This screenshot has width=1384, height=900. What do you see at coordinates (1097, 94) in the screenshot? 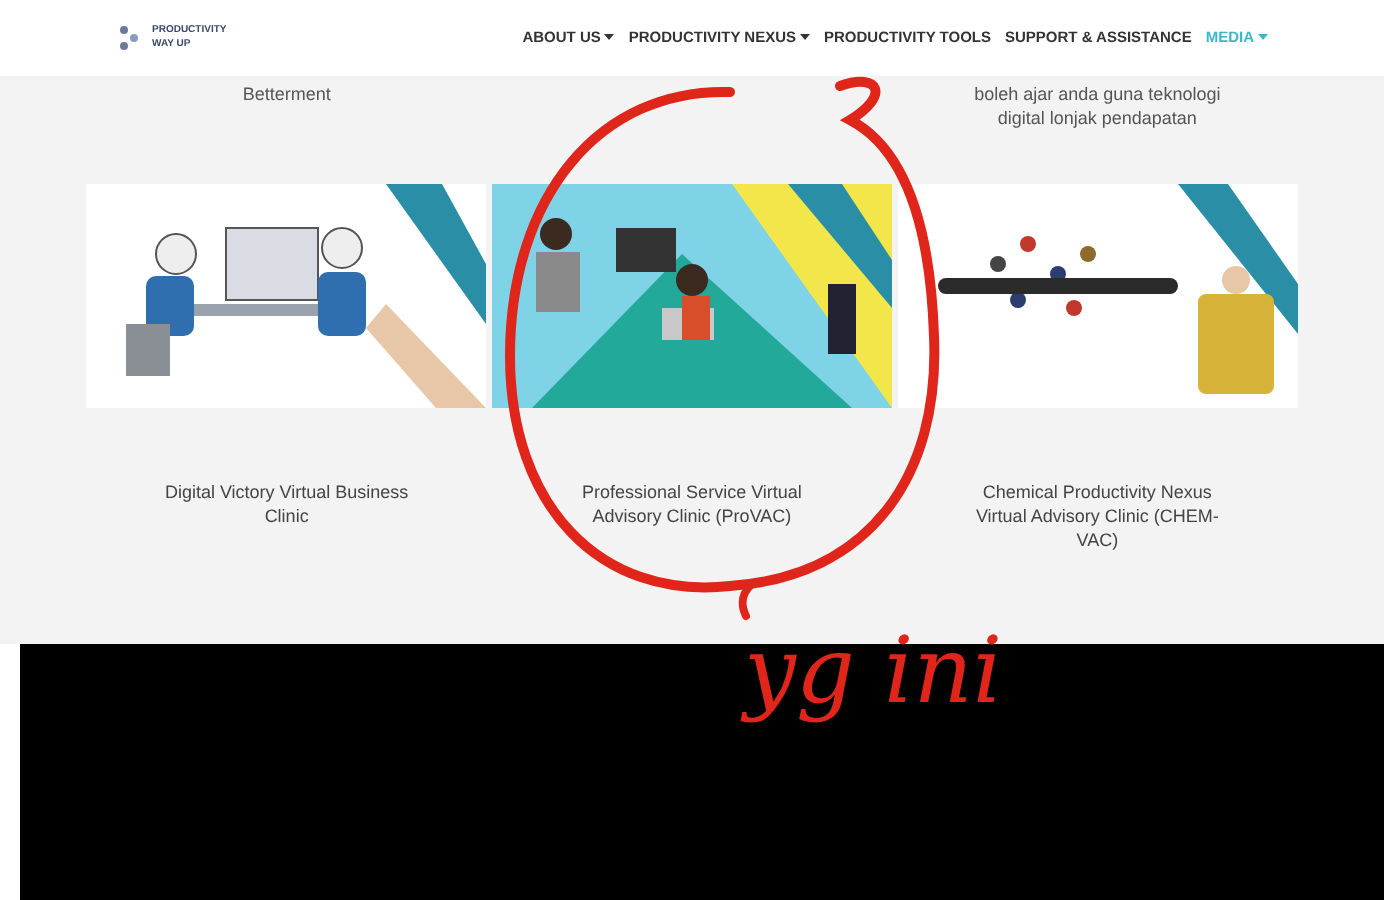
I see `caption-text: boleh ajar anda guna teknologi` at bounding box center [1097, 94].